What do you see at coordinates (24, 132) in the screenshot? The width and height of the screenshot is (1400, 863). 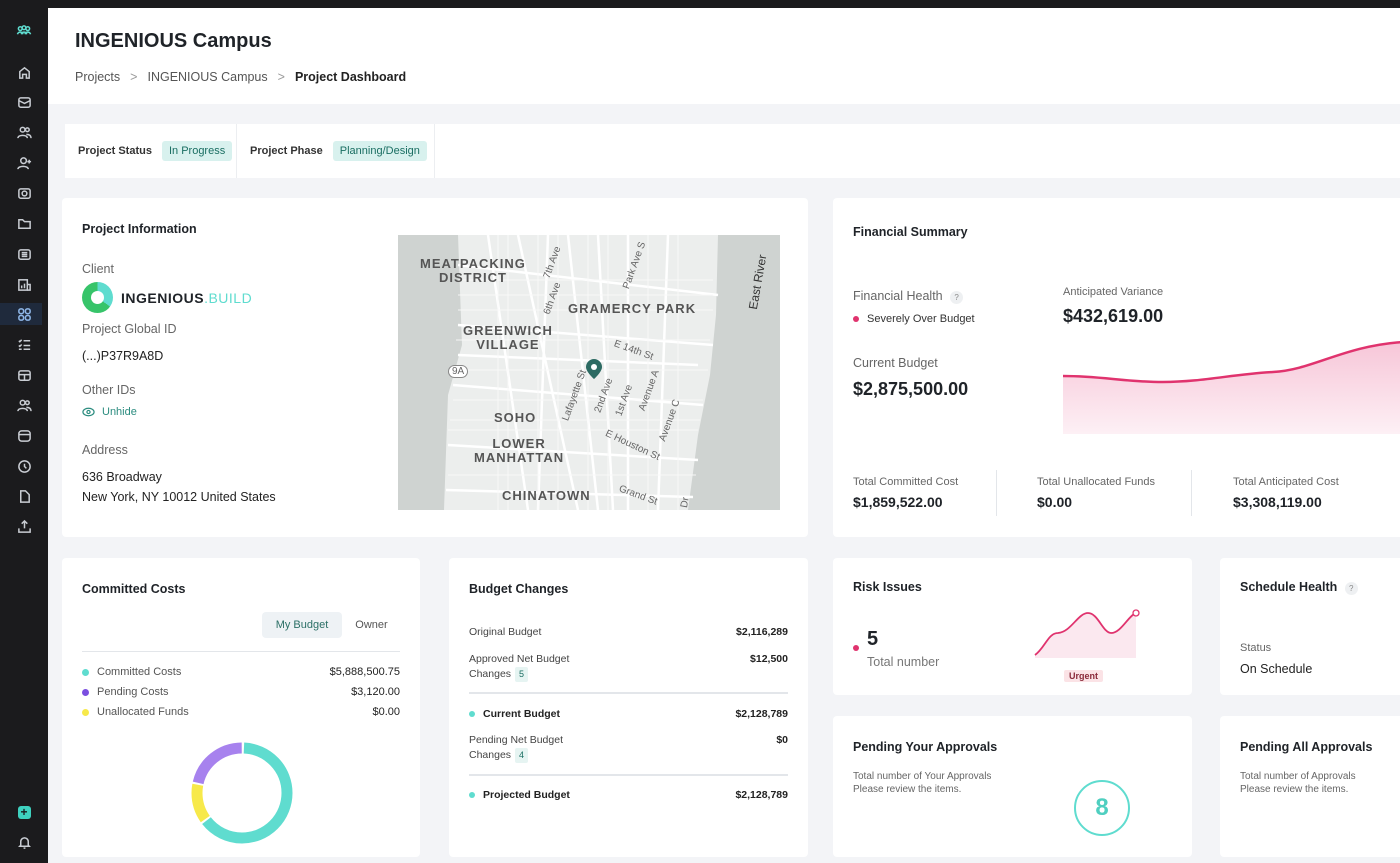 I see `users-icon` at bounding box center [24, 132].